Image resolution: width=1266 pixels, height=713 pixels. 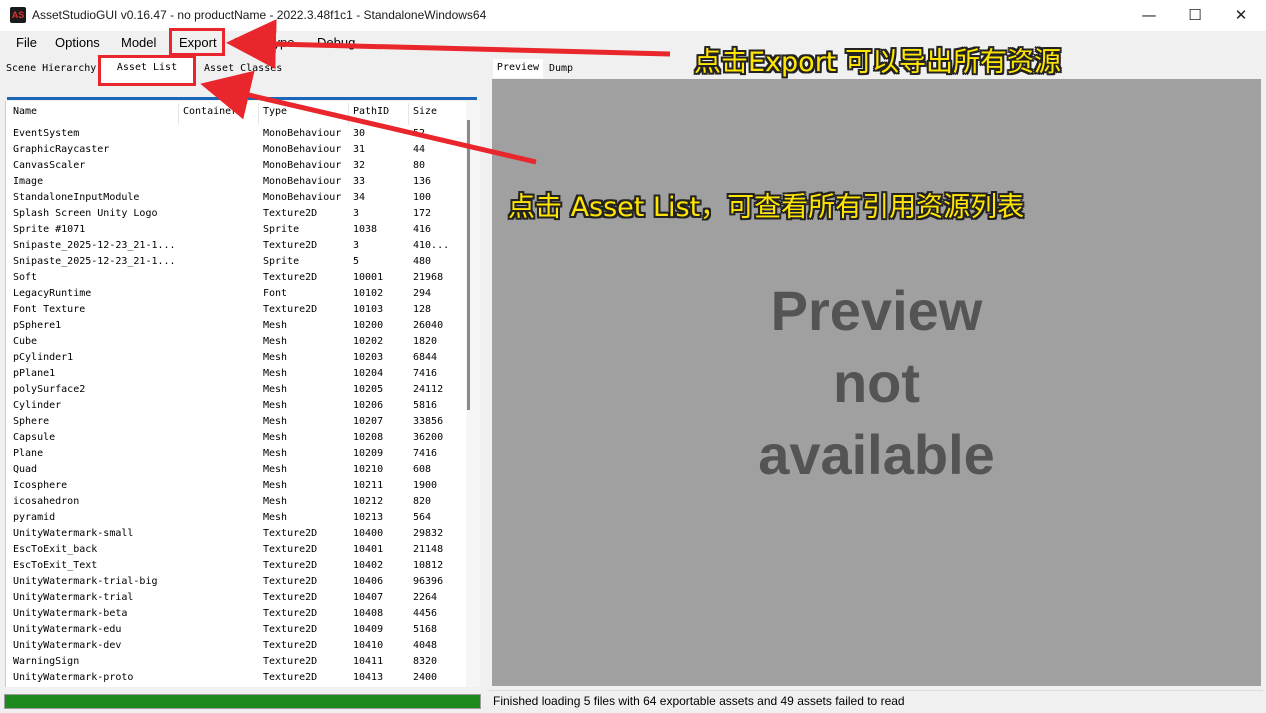 What do you see at coordinates (877, 62) in the screenshot?
I see `export-annotation: 点击Export 可以导出所有资源` at bounding box center [877, 62].